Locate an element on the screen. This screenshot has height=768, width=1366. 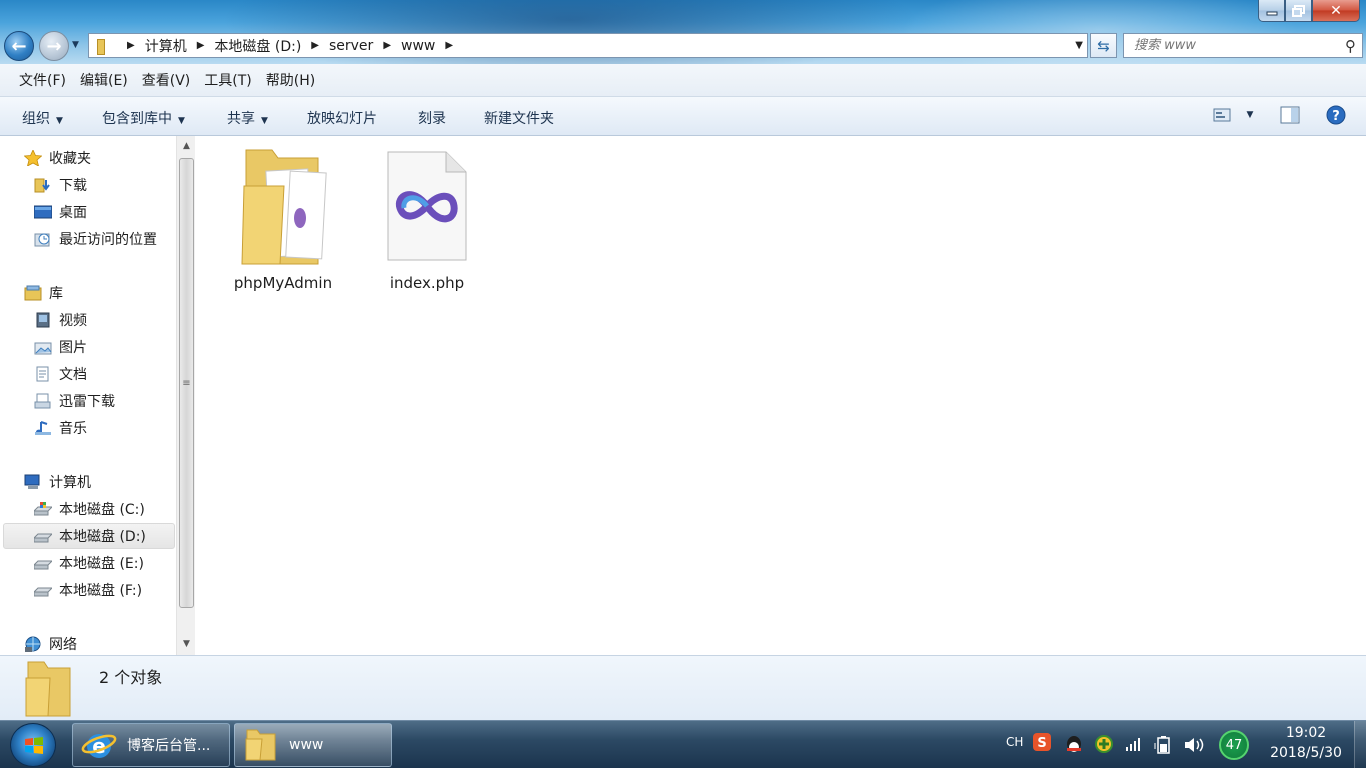
language-indicator: CH is located at coordinates (1014, 742).